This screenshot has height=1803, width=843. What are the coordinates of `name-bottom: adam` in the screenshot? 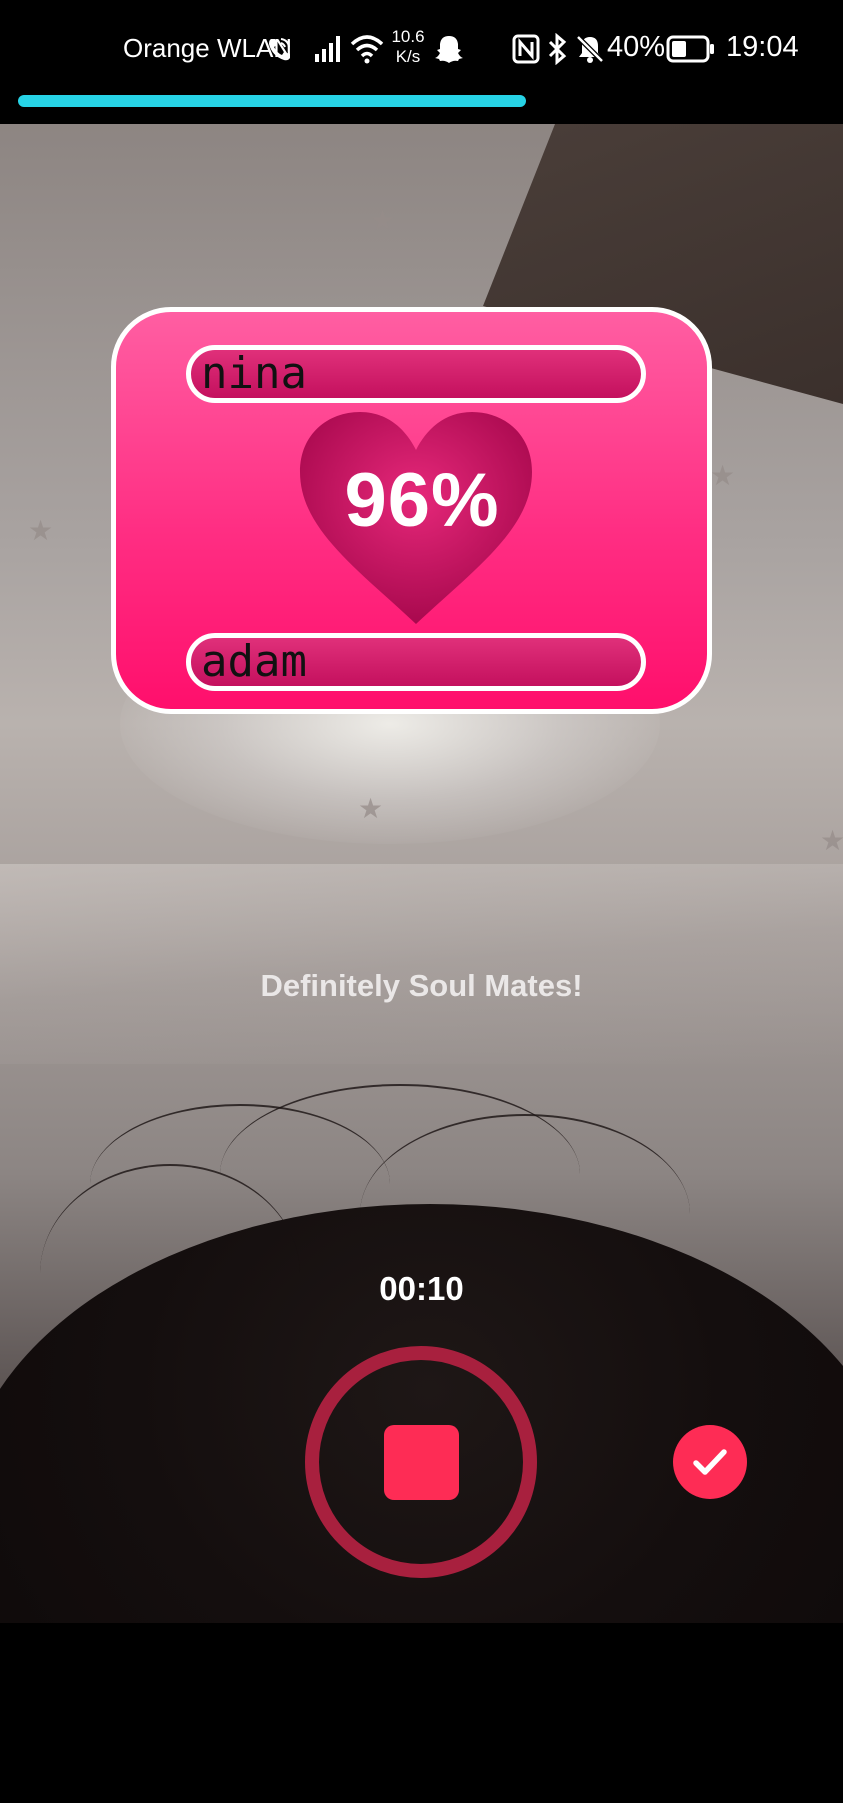 It's located at (254, 661).